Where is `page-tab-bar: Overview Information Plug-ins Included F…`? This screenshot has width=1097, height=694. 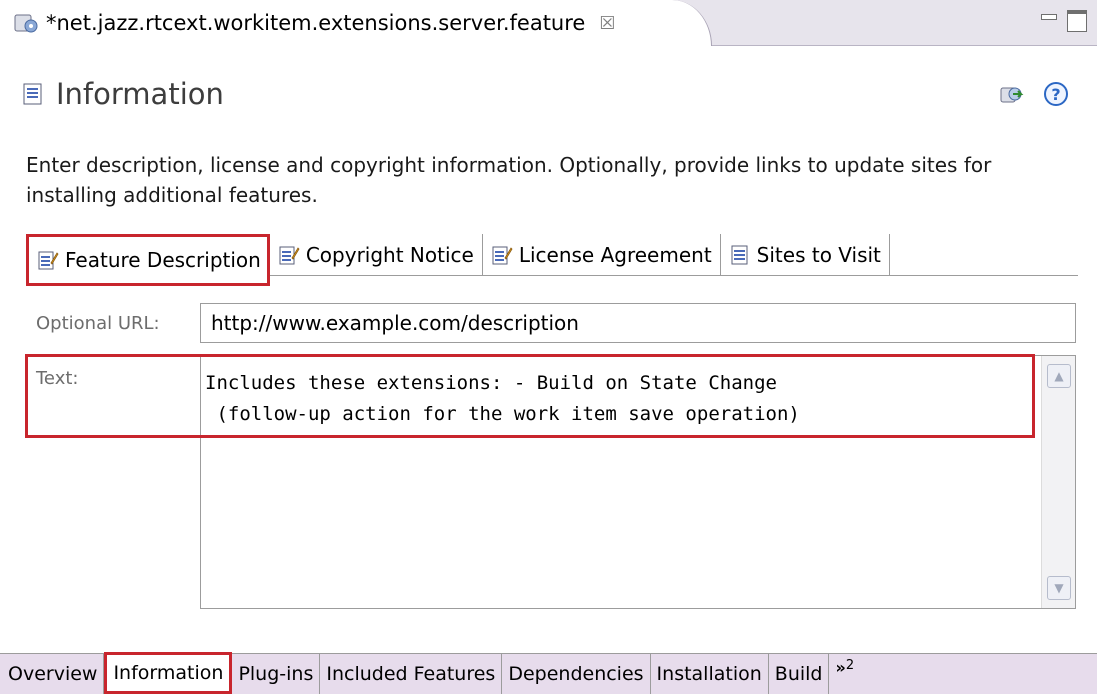 page-tab-bar: Overview Information Plug-ins Included F… is located at coordinates (548, 673).